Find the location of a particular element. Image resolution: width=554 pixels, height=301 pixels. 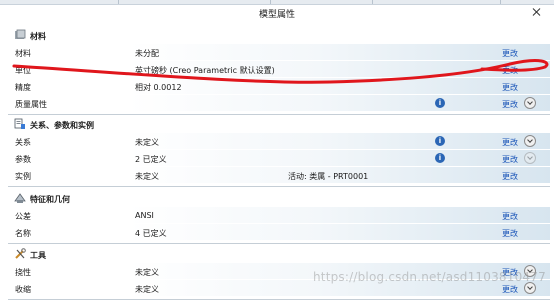

title-bar: 模型属性 is located at coordinates (277, 10).